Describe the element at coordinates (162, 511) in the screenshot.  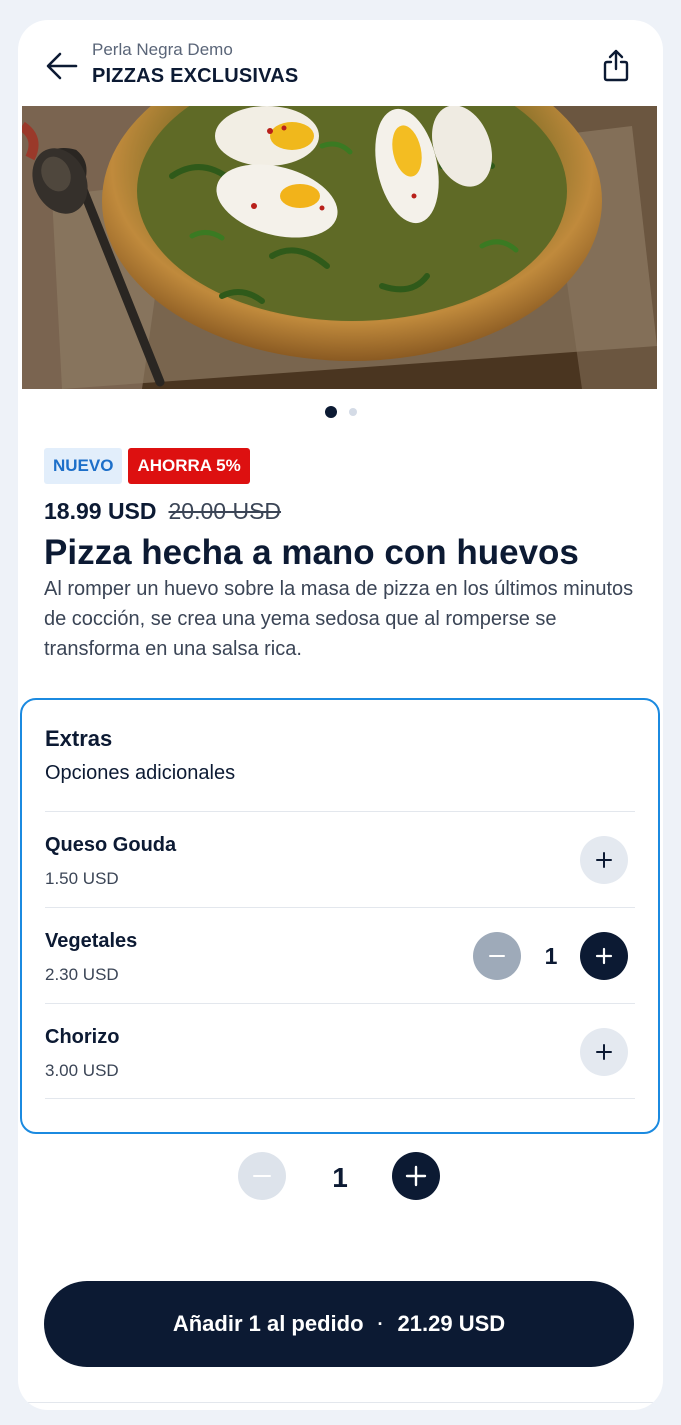
I see `price-row: 18.99 USD 20.00 USD` at that location.